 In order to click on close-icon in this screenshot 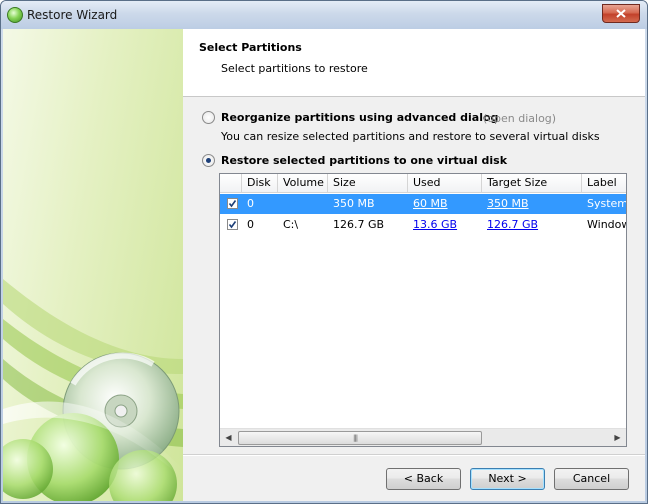, I will do `click(621, 13)`.